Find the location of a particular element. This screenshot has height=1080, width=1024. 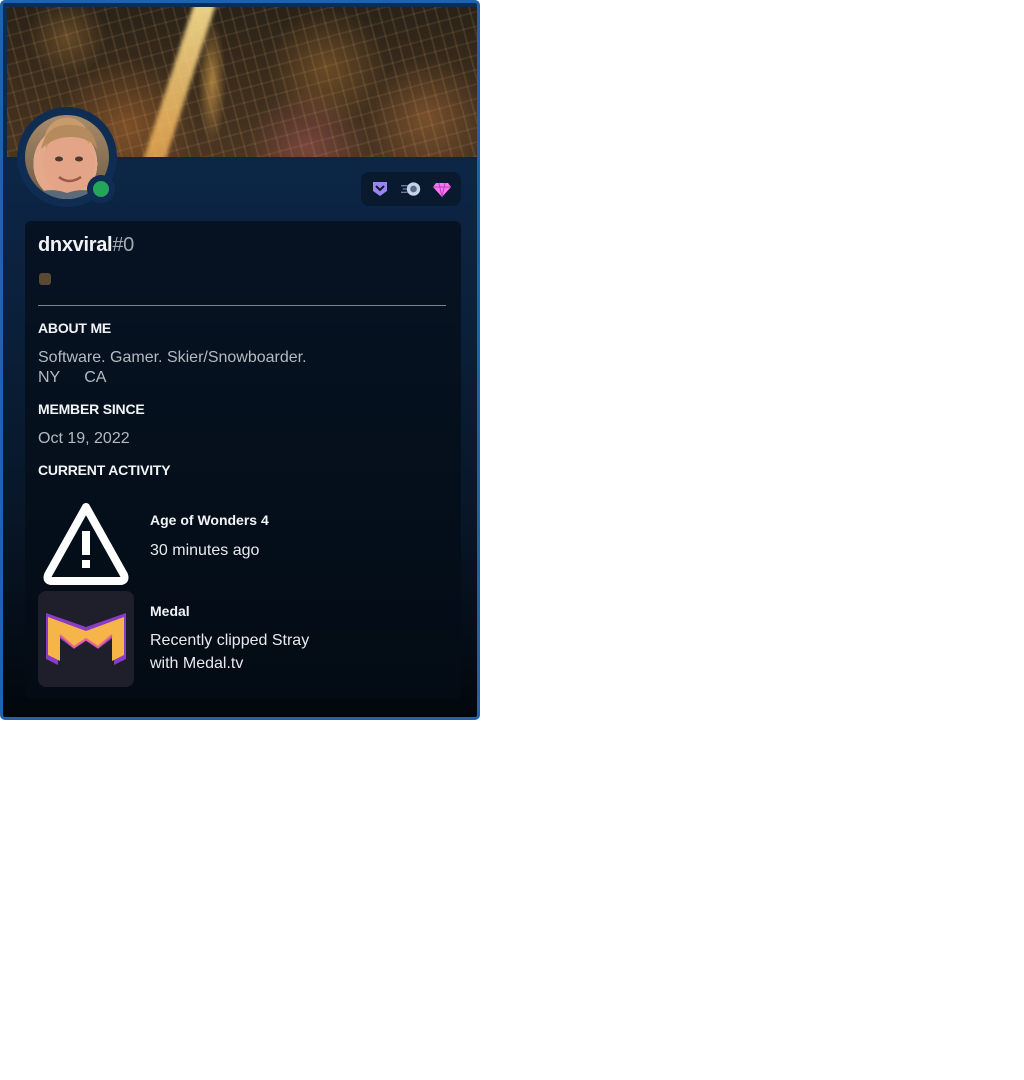

activity-detail: 30 minutes ago is located at coordinates (205, 550).